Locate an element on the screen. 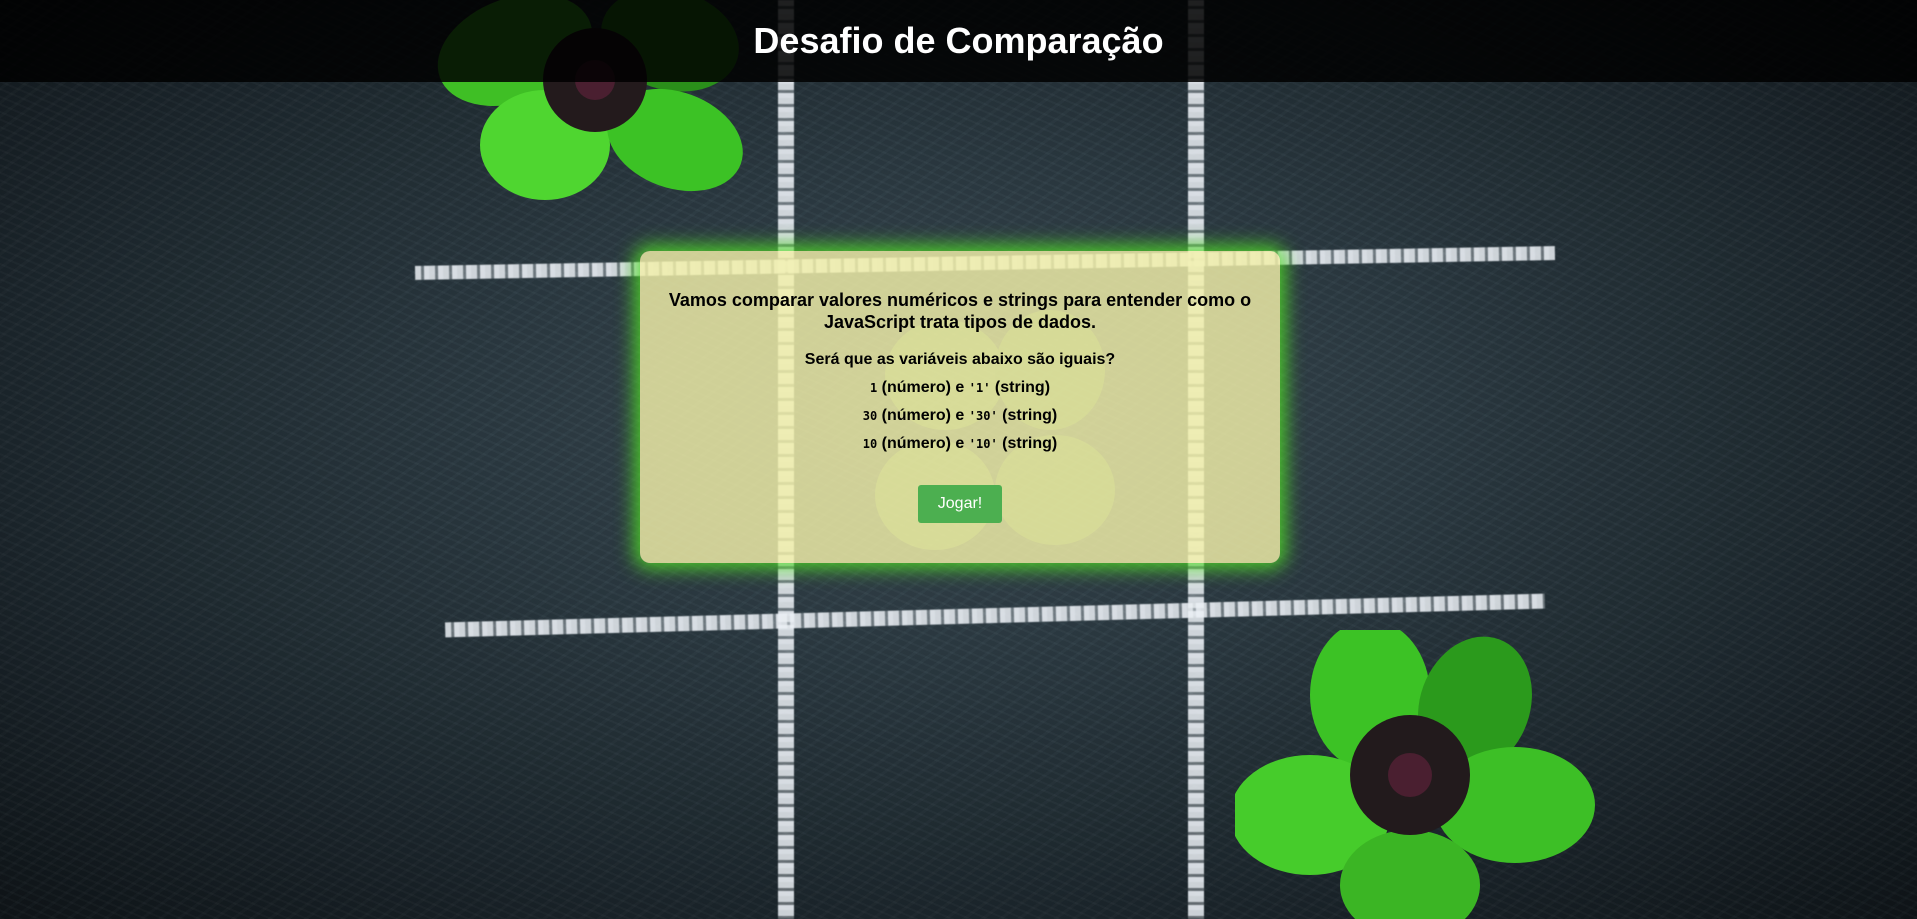  comparison-item: 10 (número) e '10' (string) is located at coordinates (960, 444).